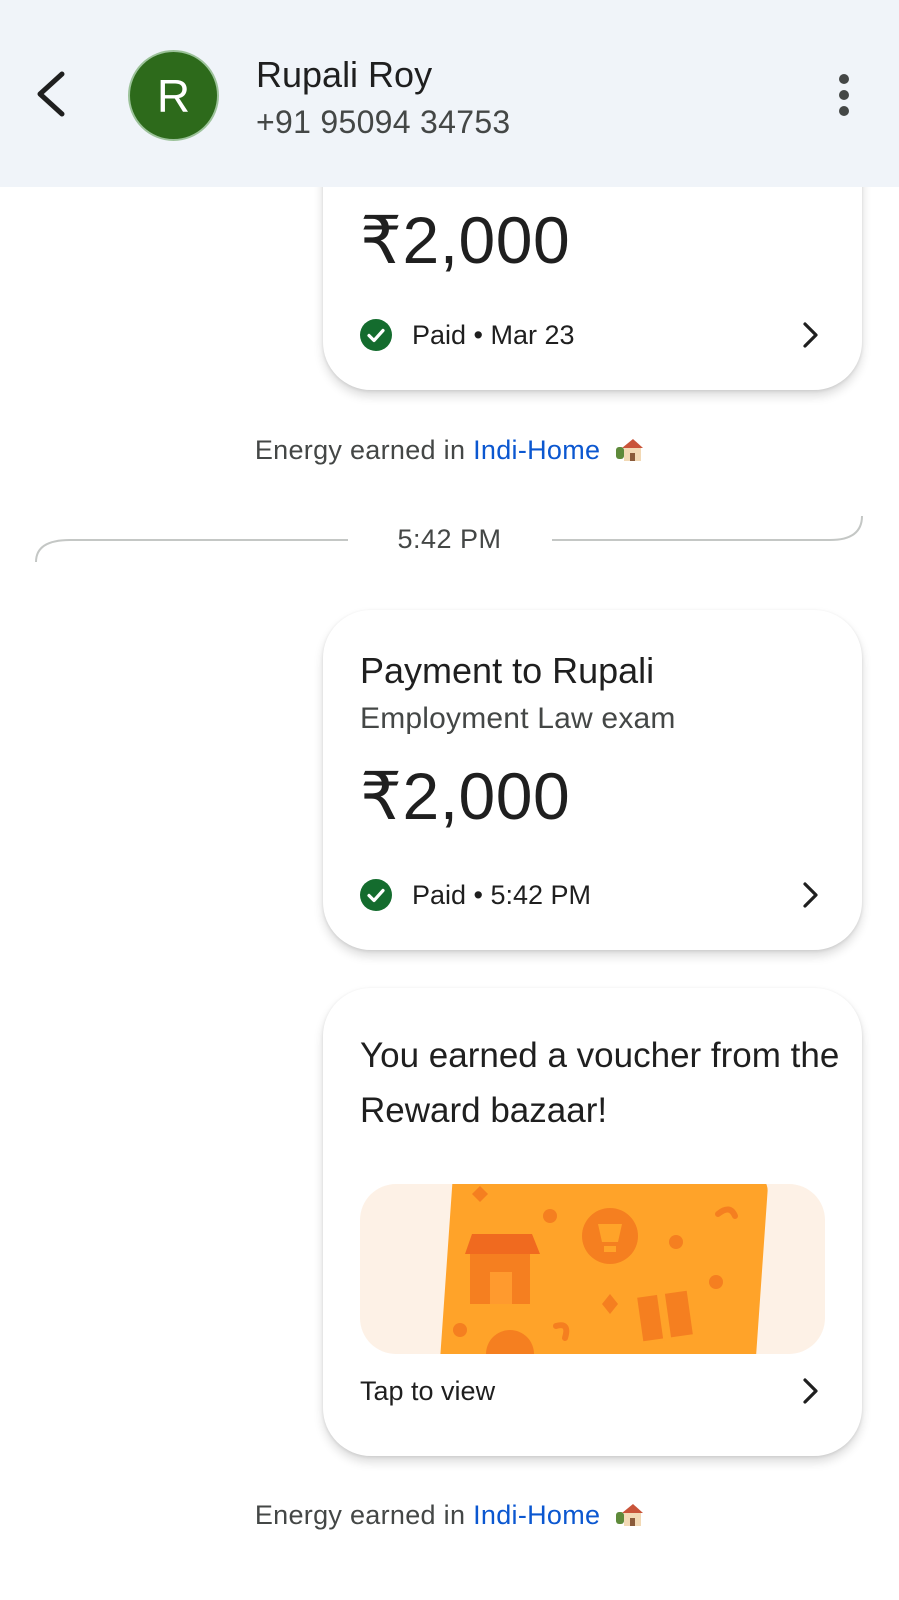 This screenshot has width=899, height=1600. Describe the element at coordinates (428, 1390) in the screenshot. I see `tap-to-view-label: Tap to view` at that location.